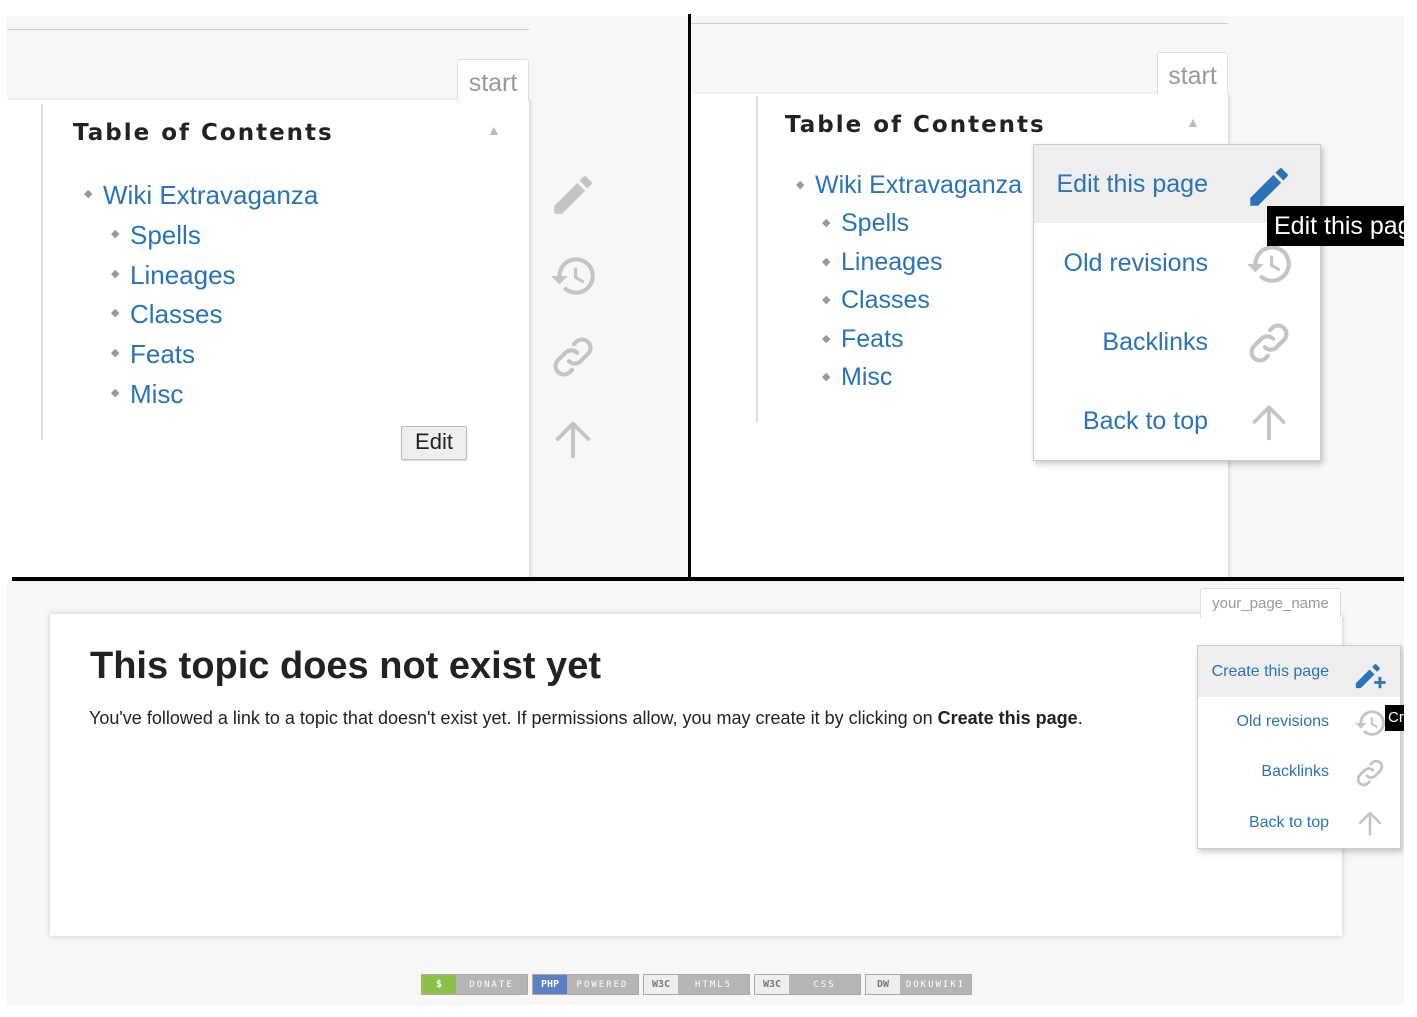 This screenshot has width=1417, height=1017. I want to click on badge-left: DW, so click(883, 984).